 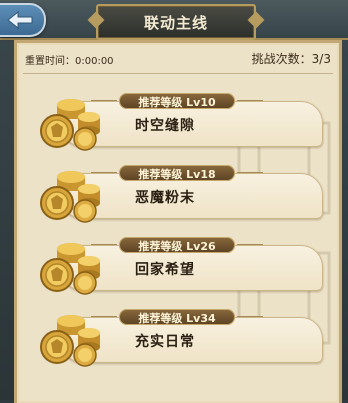 I want to click on back-button, so click(x=23, y=20).